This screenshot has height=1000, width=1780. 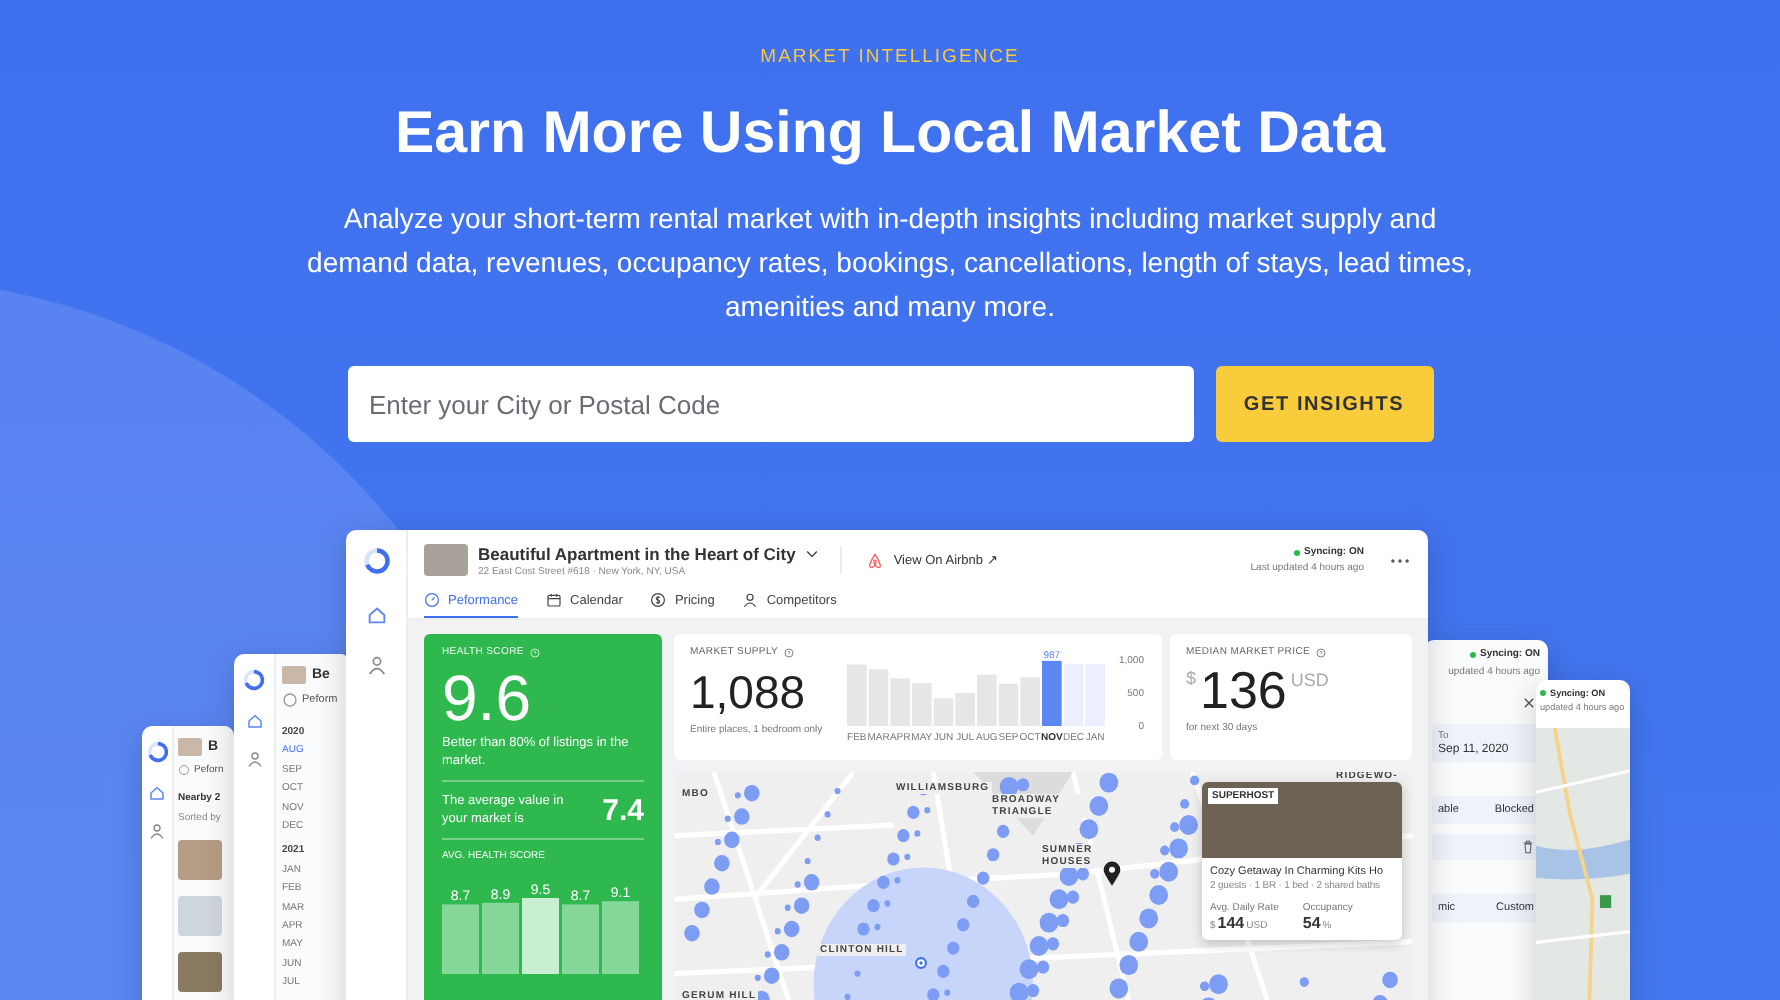 I want to click on eyebrow-label: MARKET INTELLIGENCE, so click(x=890, y=57).